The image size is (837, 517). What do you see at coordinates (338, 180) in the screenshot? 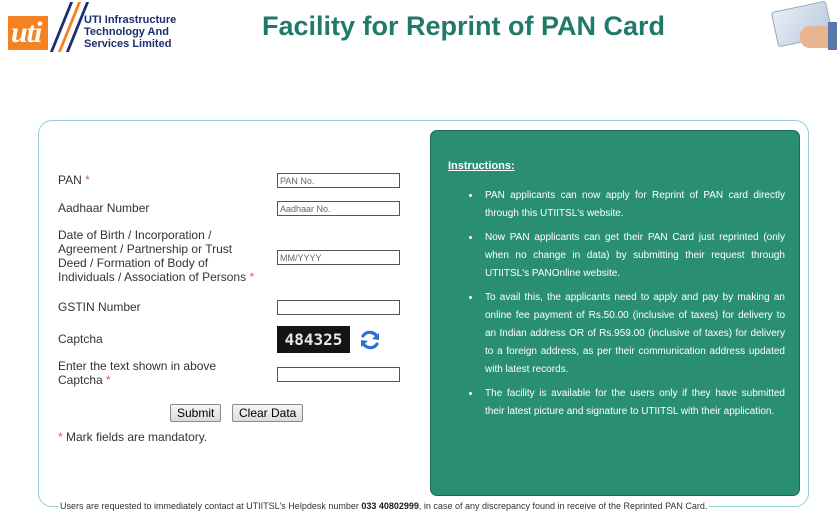
I see `pan-input` at bounding box center [338, 180].